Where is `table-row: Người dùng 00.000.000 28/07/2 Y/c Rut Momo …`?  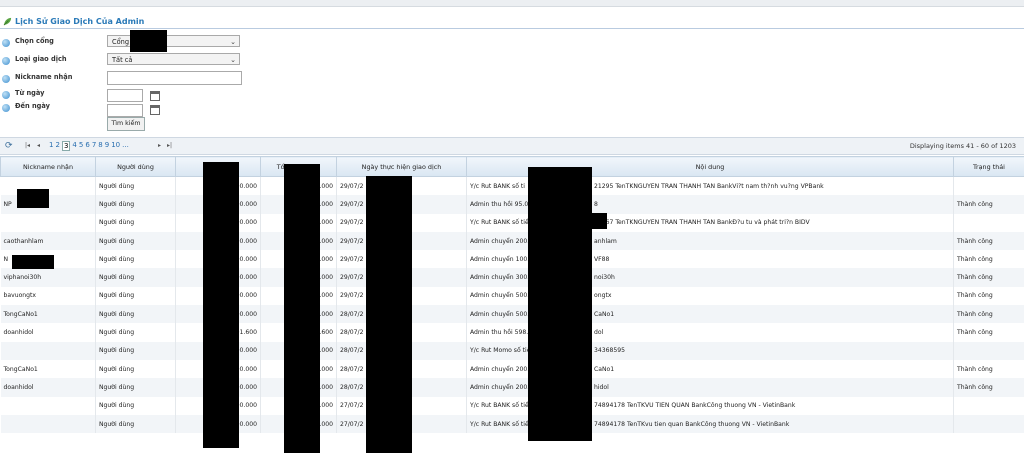
table-row: Người dùng 00.000.000 28/07/2 Y/c Rut Momo … is located at coordinates (512, 350).